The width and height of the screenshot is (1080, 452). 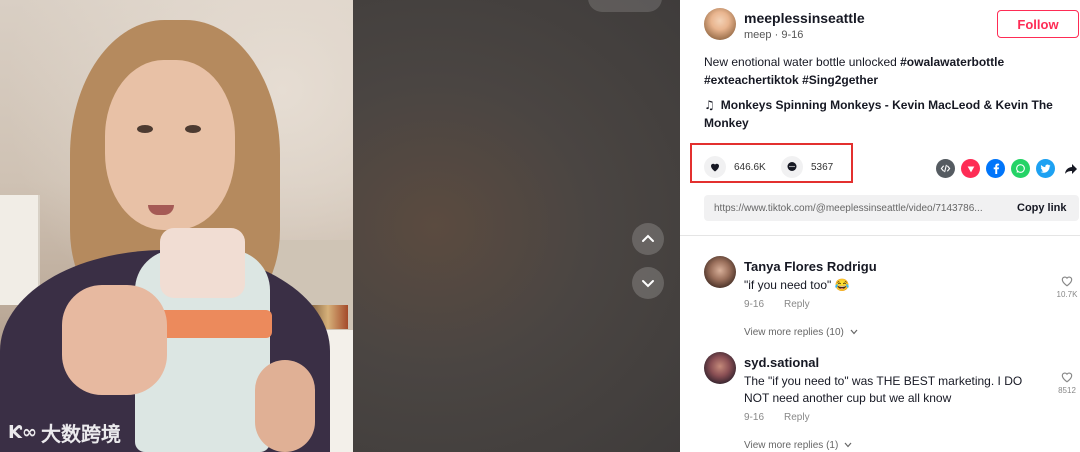 I want to click on watermark-logo-icon: Ƙ∞, so click(x=22, y=432).